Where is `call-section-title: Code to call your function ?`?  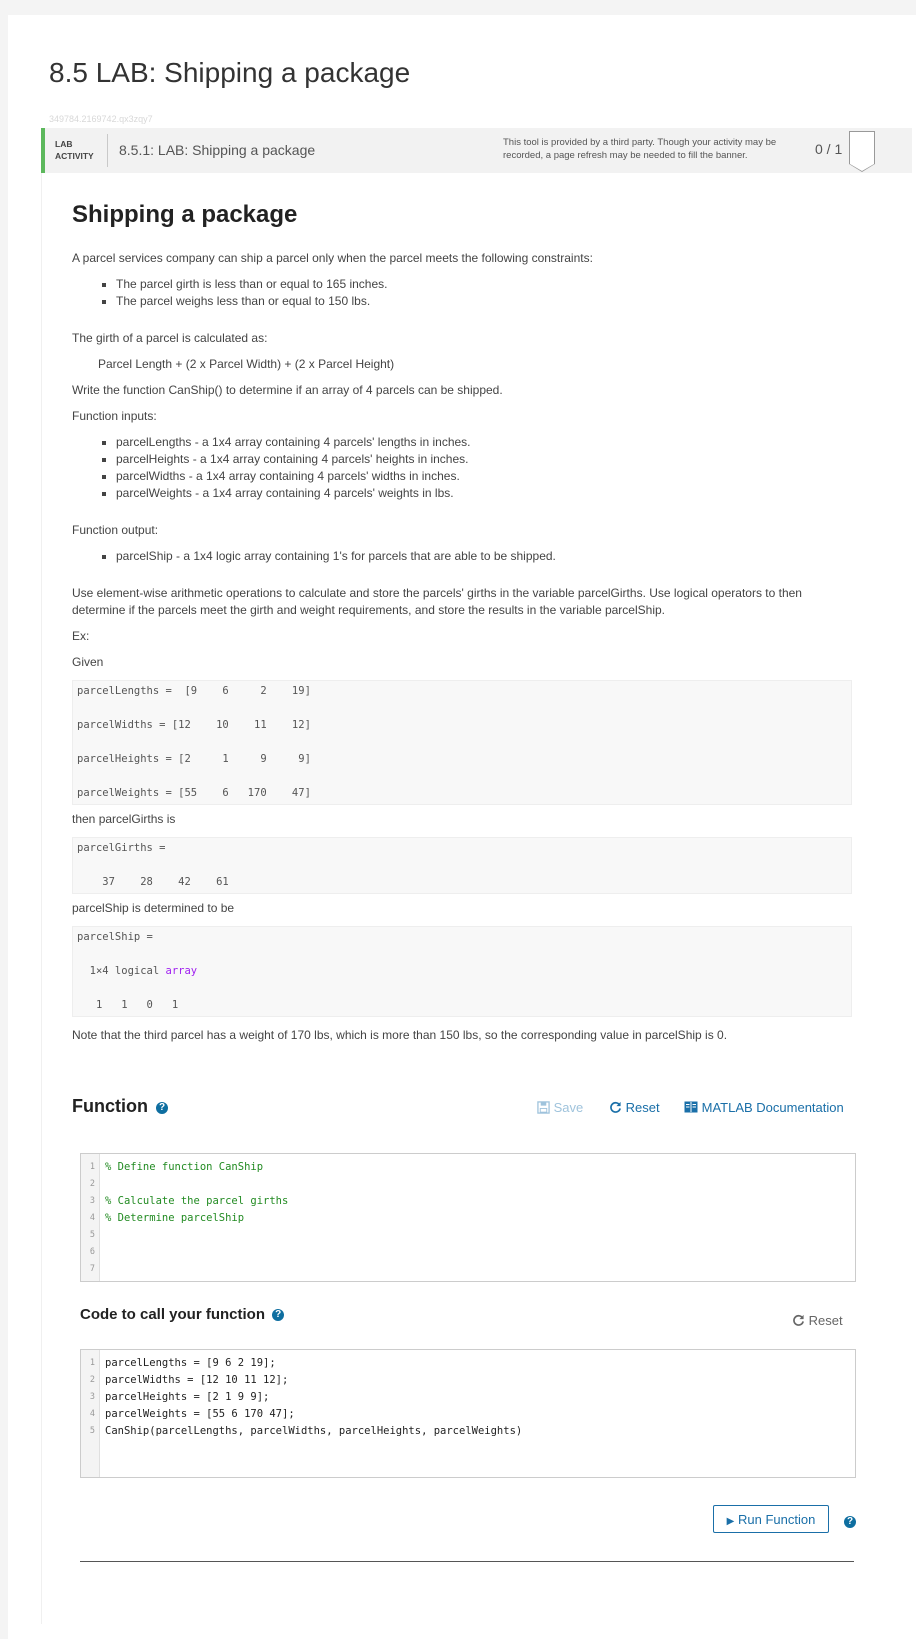 call-section-title: Code to call your function ? is located at coordinates (182, 1314).